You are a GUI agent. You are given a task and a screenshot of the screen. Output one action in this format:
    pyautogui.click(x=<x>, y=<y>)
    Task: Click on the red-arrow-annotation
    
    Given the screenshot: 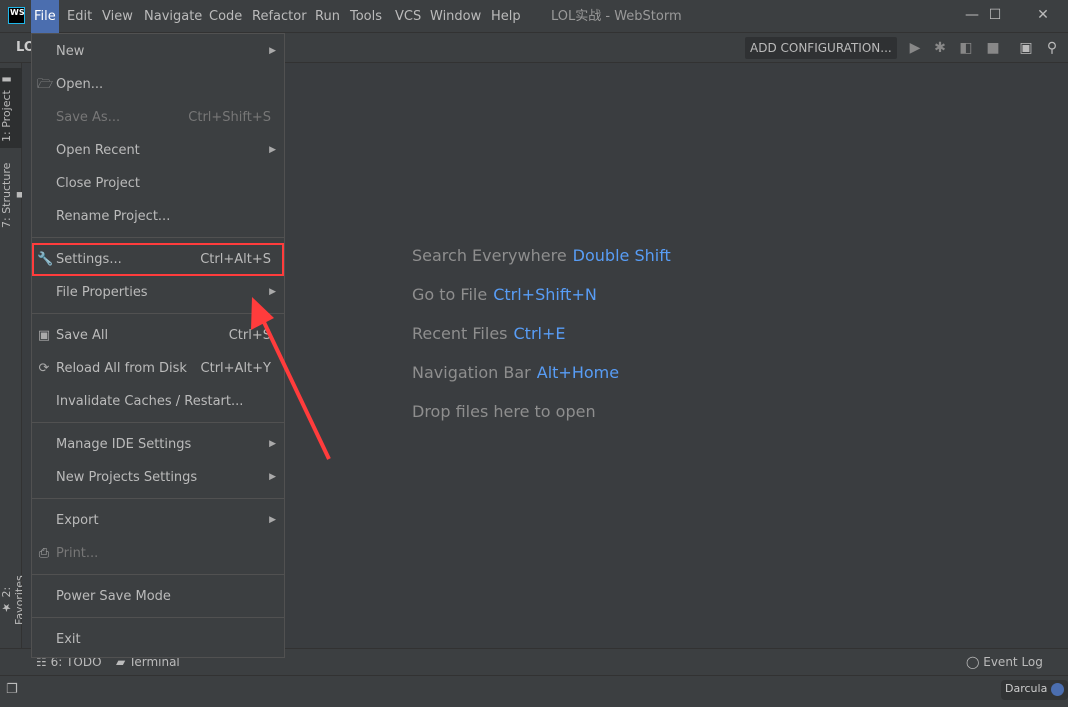 What is the action you would take?
    pyautogui.click(x=291, y=378)
    